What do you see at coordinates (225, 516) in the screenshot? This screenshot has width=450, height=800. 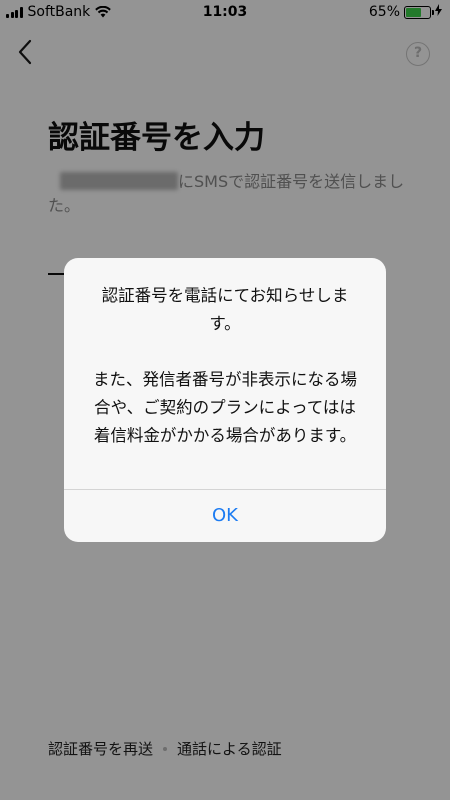 I see `ok-button: OK` at bounding box center [225, 516].